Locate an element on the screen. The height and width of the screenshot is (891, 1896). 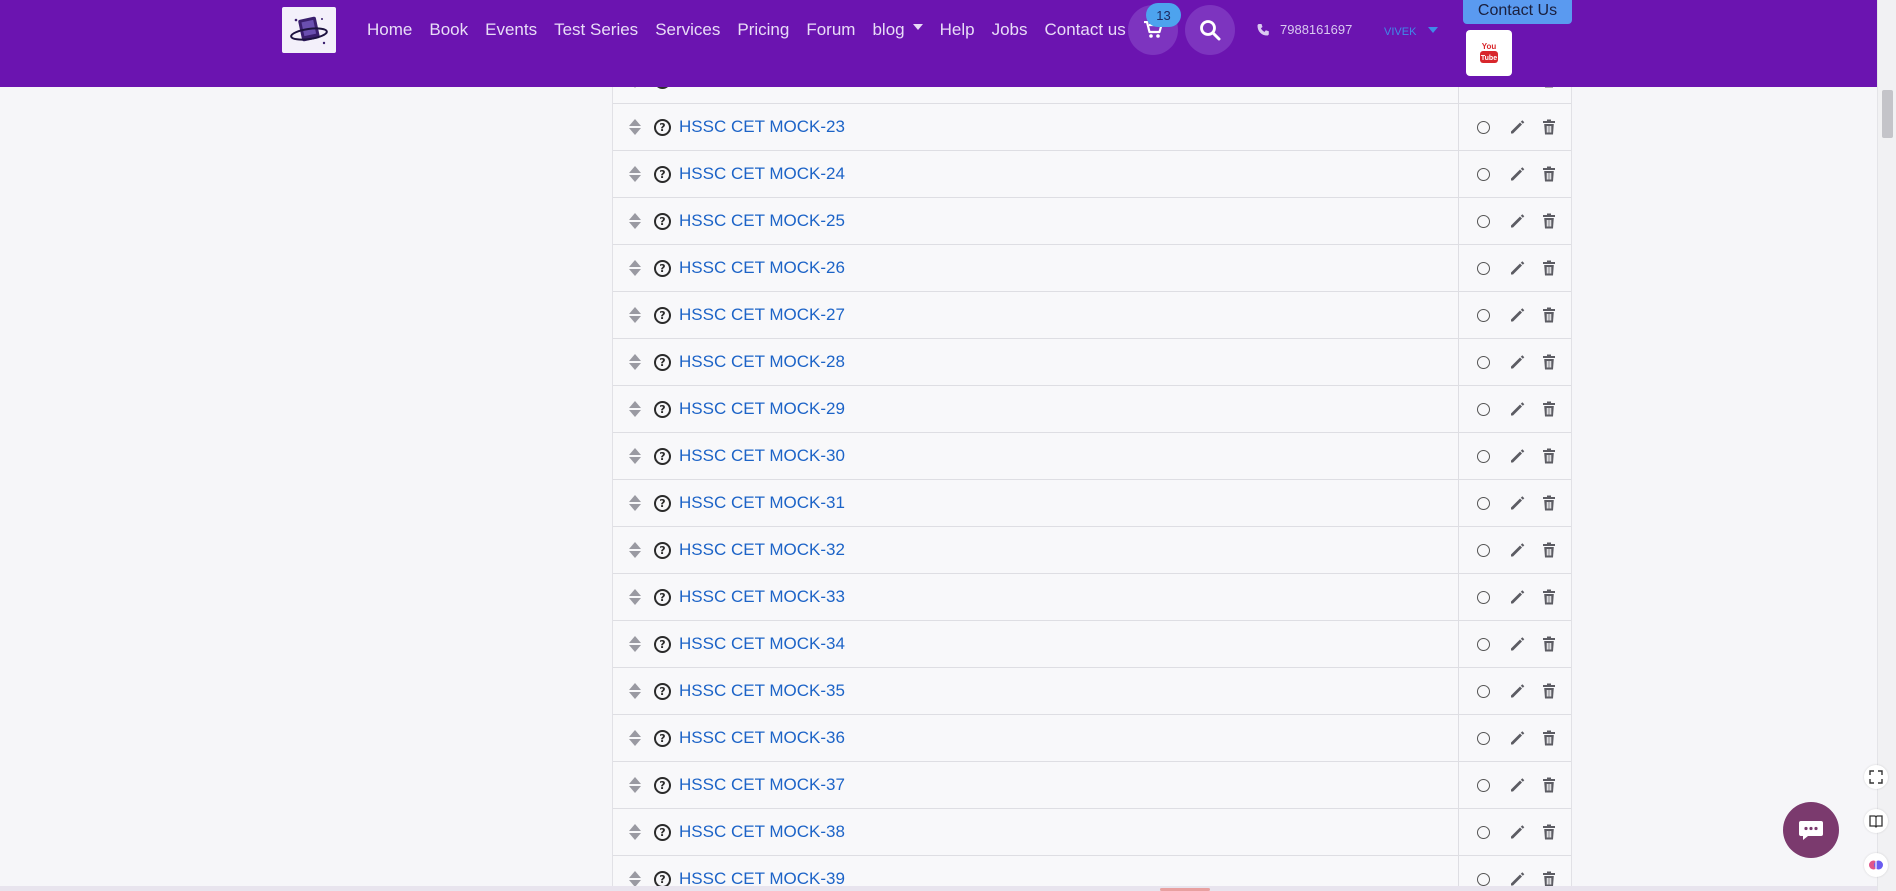
search-button is located at coordinates (1210, 30).